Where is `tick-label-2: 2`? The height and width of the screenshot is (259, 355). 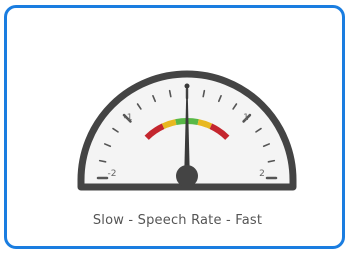
tick-label-2: 2 is located at coordinates (262, 174).